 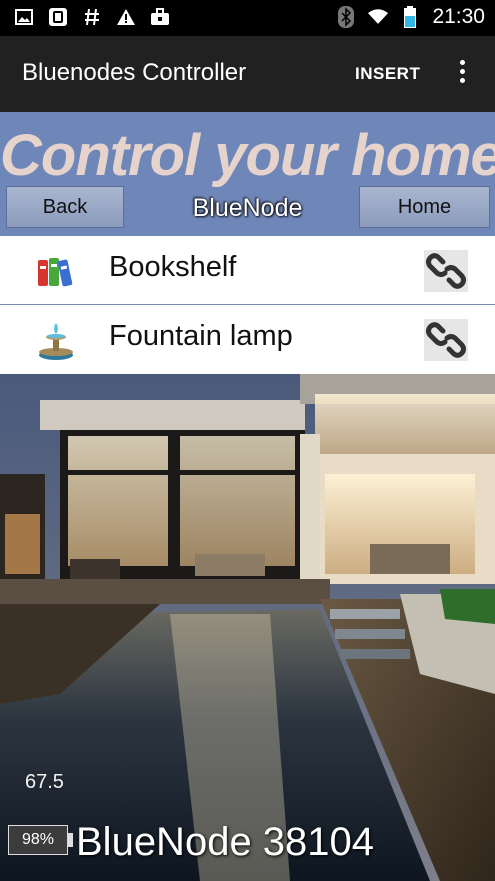 What do you see at coordinates (56, 341) in the screenshot?
I see `fountain-icon` at bounding box center [56, 341].